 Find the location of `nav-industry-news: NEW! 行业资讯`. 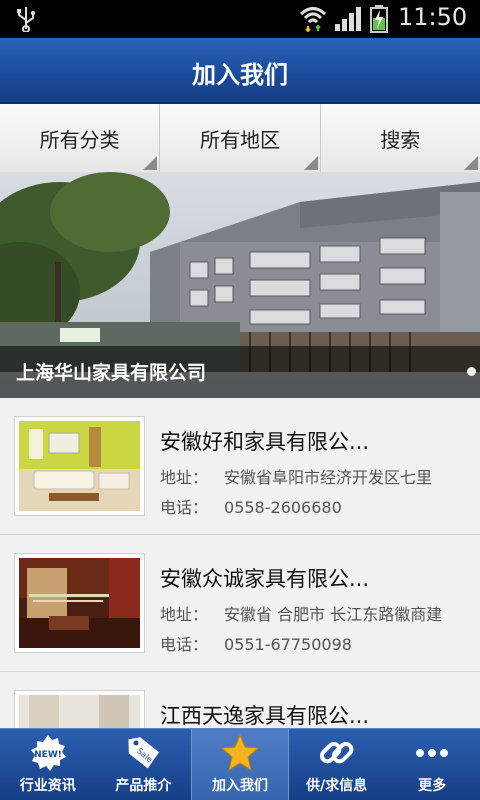

nav-industry-news: NEW! 行业资讯 is located at coordinates (48, 764).